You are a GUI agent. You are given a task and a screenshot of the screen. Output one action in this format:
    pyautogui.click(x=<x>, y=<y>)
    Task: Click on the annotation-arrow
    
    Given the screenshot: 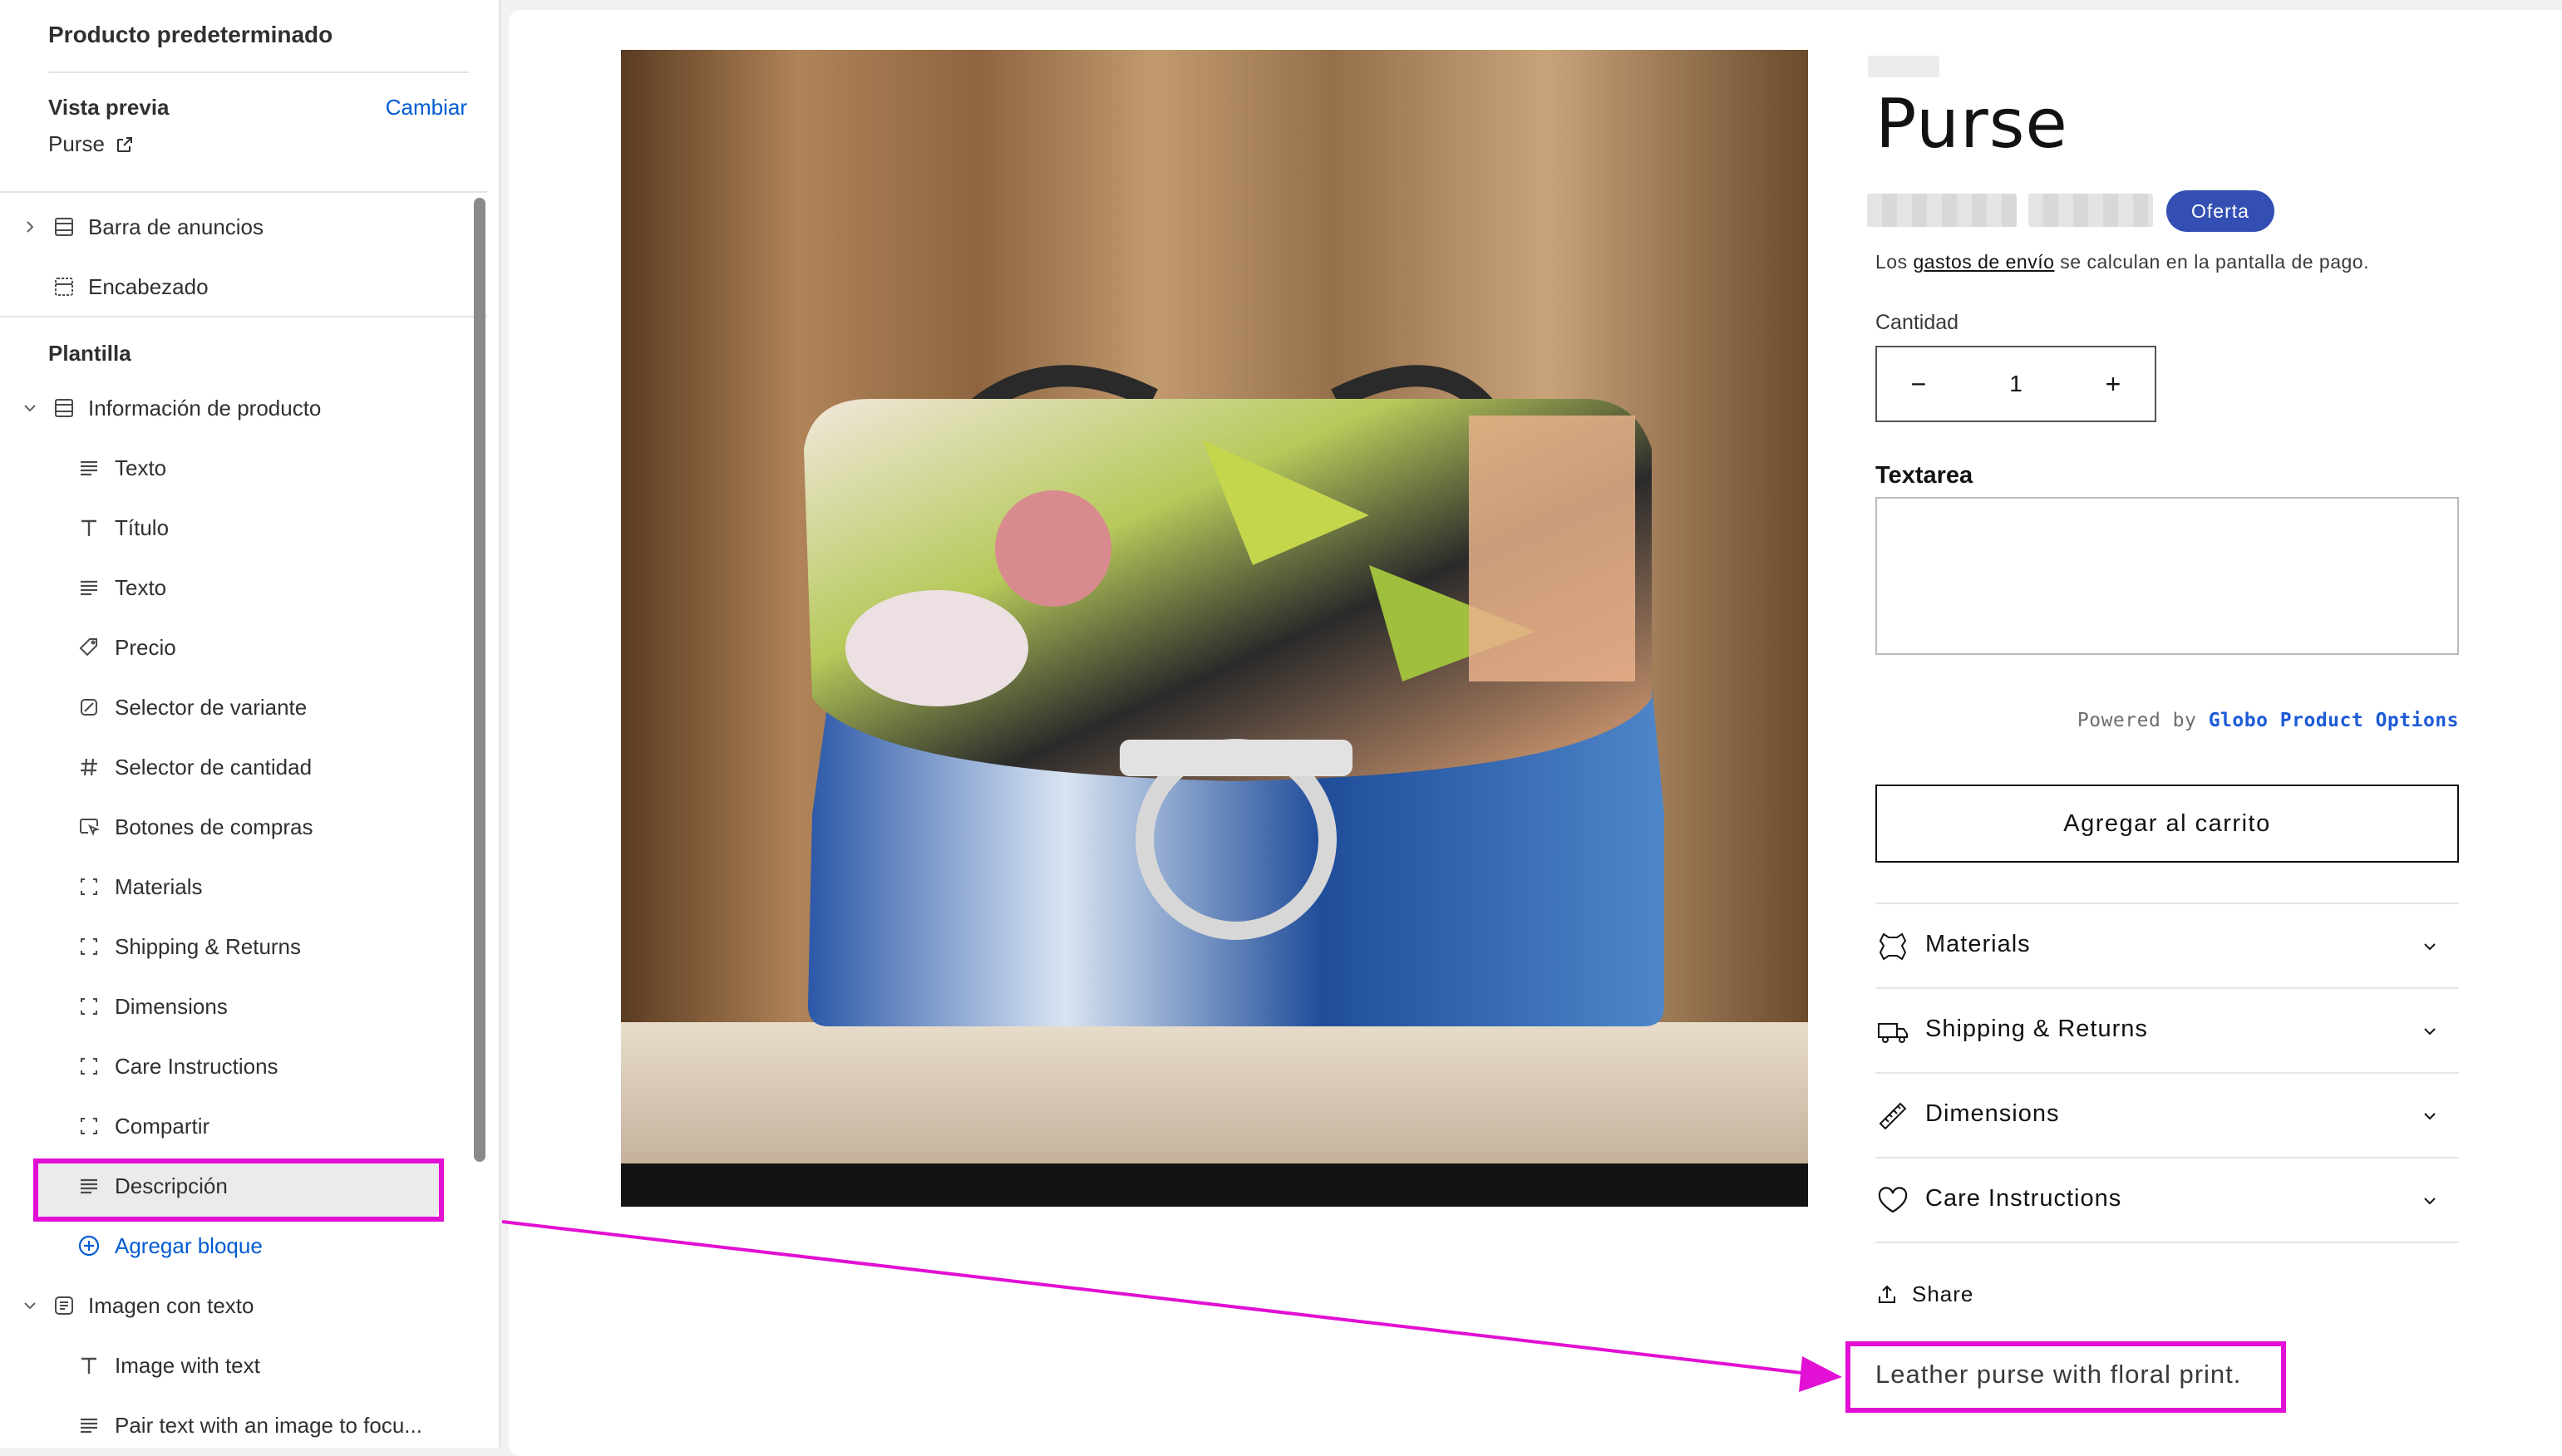 What is the action you would take?
    pyautogui.click(x=1171, y=1306)
    